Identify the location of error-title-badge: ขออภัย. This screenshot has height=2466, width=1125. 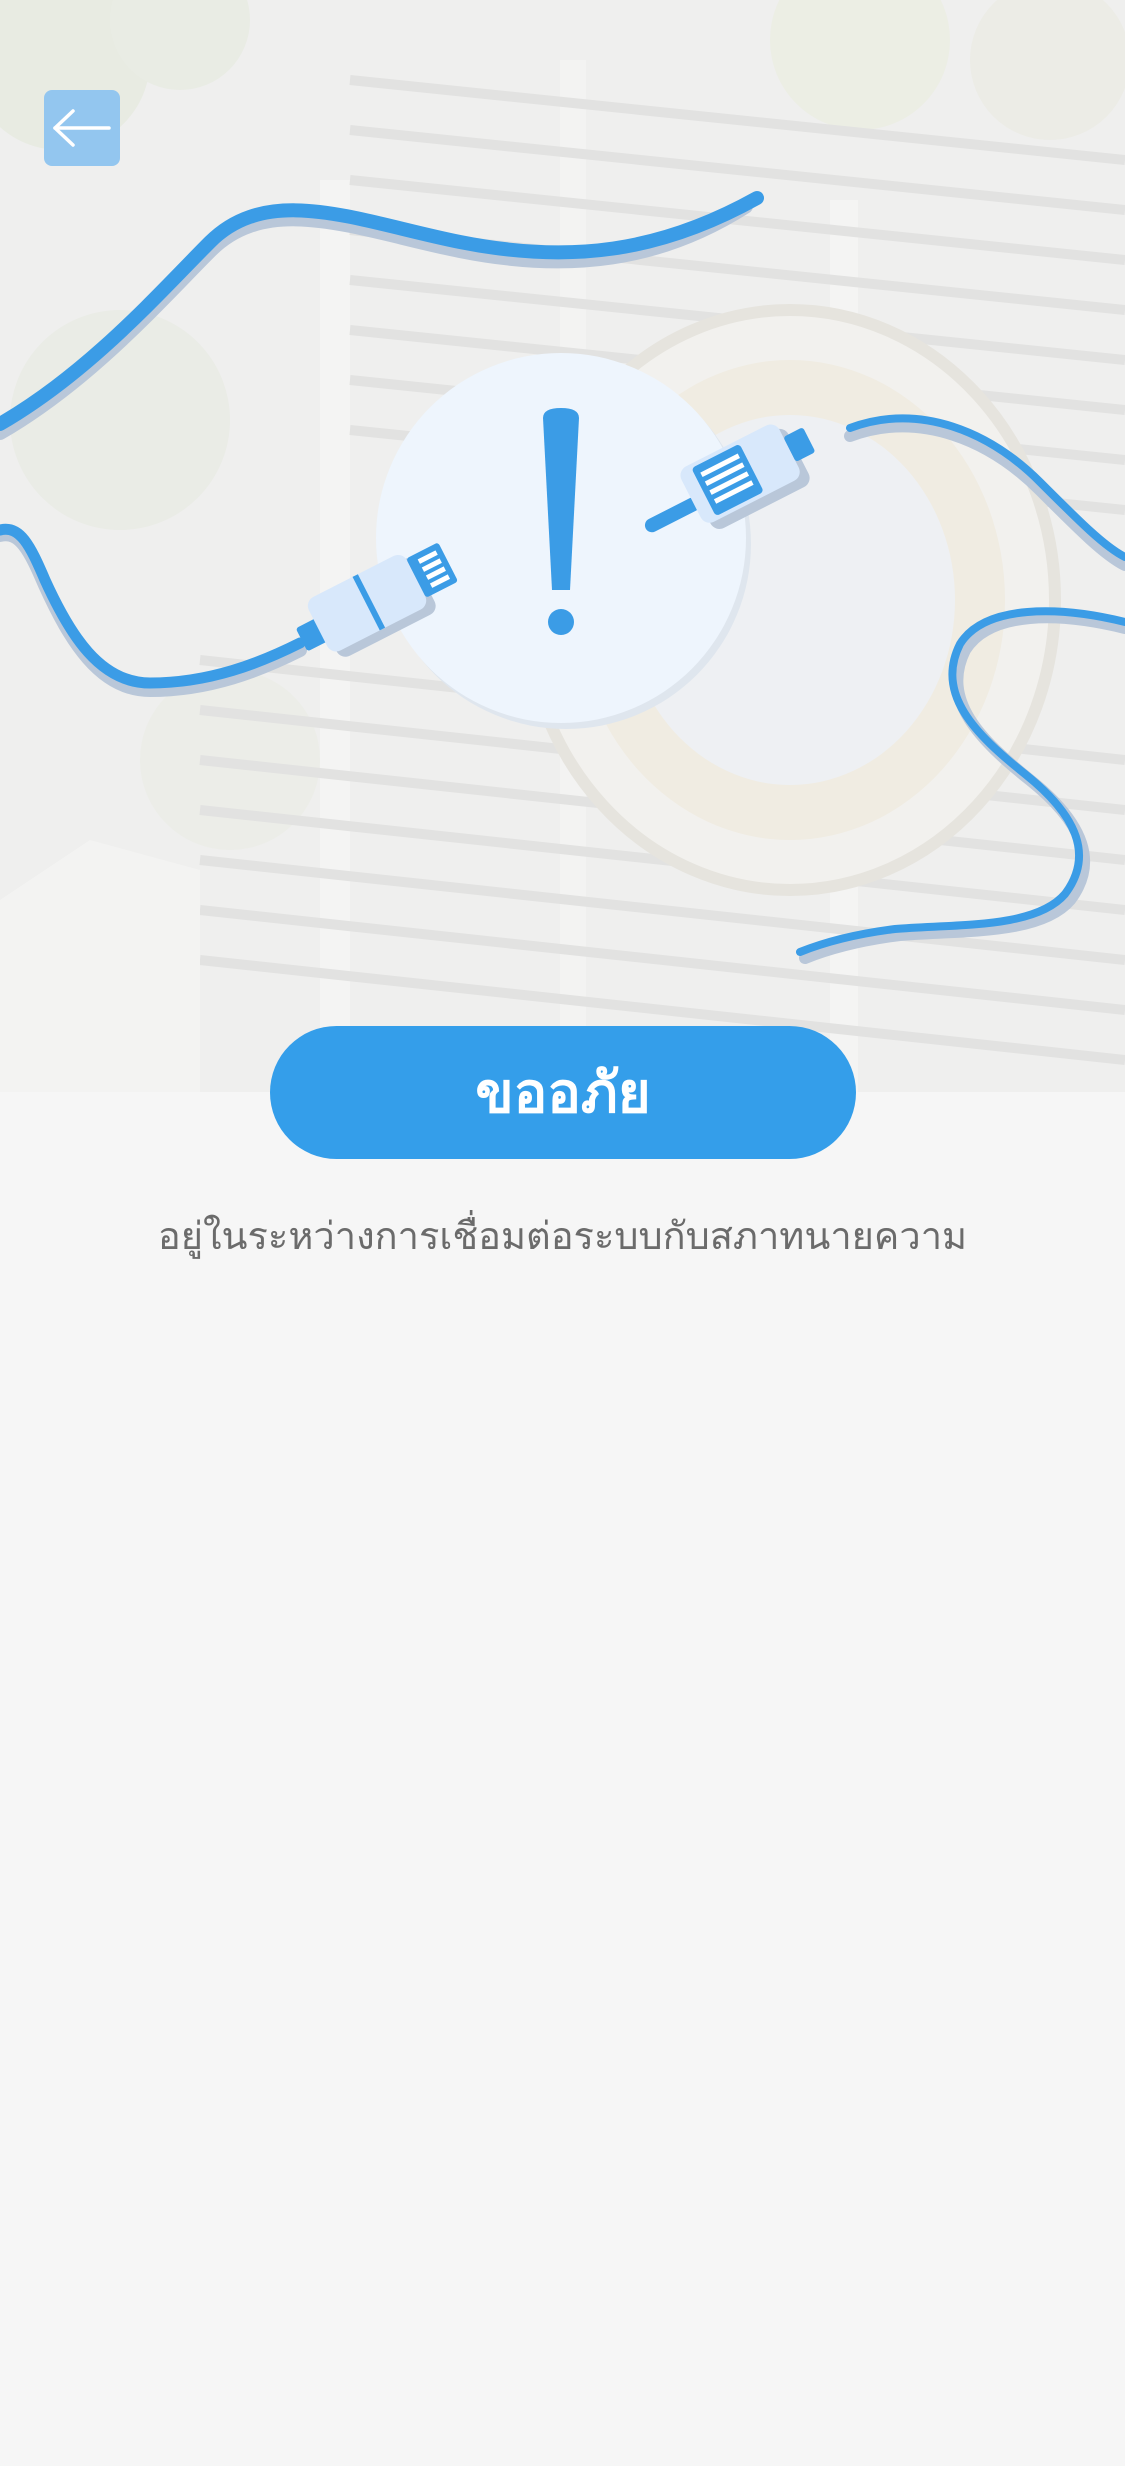
(563, 1092).